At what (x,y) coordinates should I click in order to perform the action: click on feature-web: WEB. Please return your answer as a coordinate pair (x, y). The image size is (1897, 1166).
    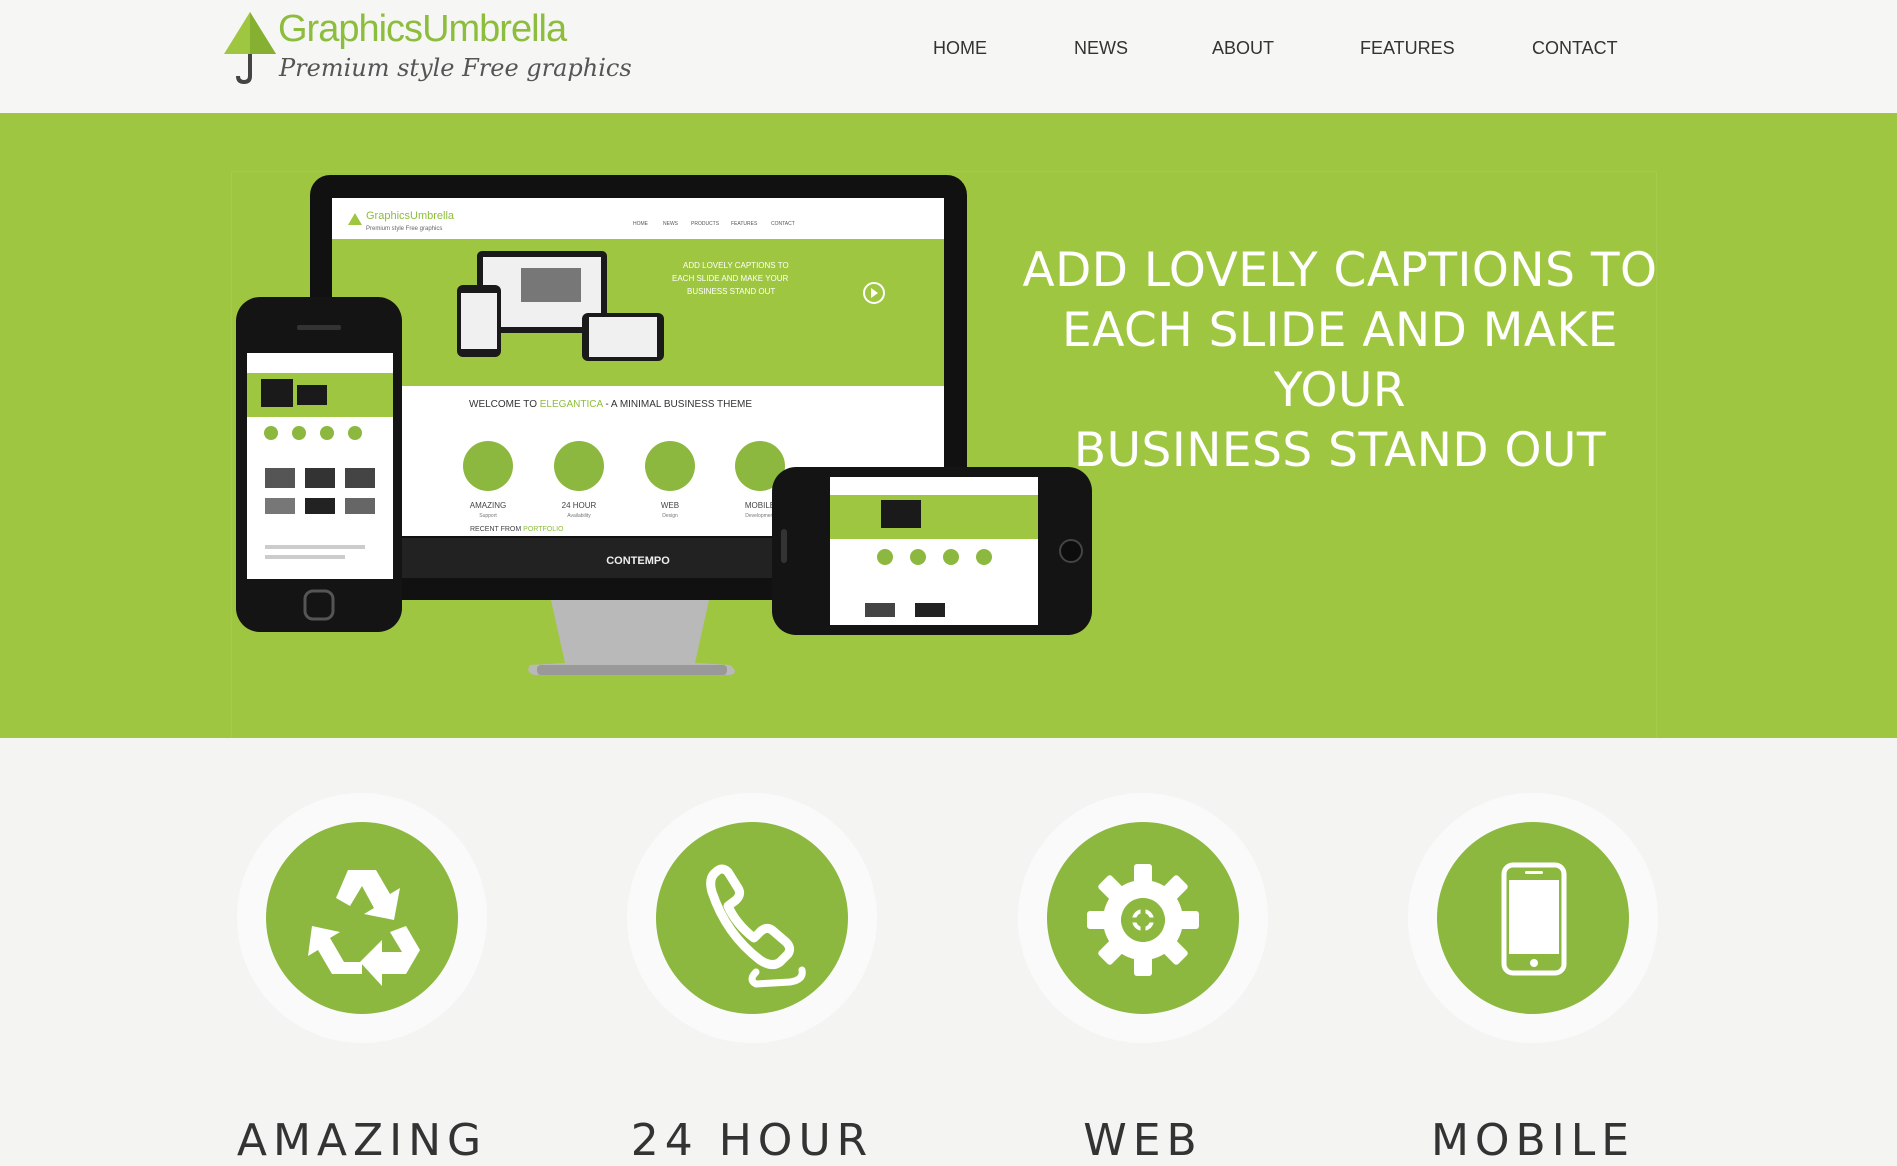
    Looking at the image, I should click on (1143, 979).